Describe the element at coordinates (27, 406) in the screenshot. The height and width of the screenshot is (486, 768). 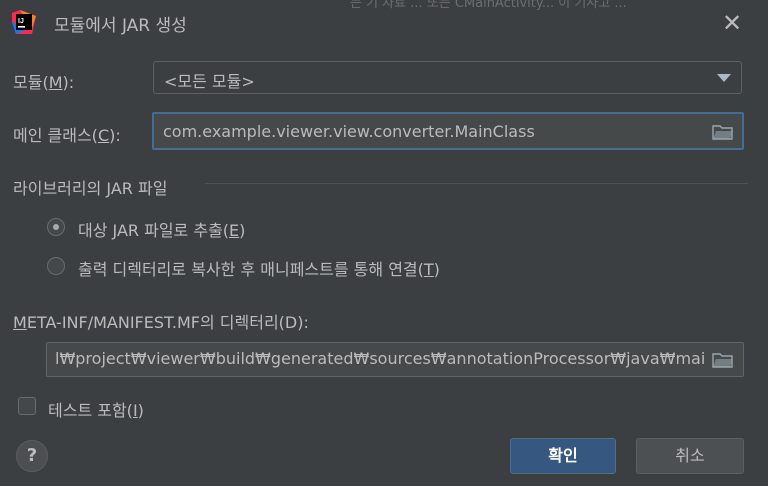
I see `include-tests-checkbox` at that location.